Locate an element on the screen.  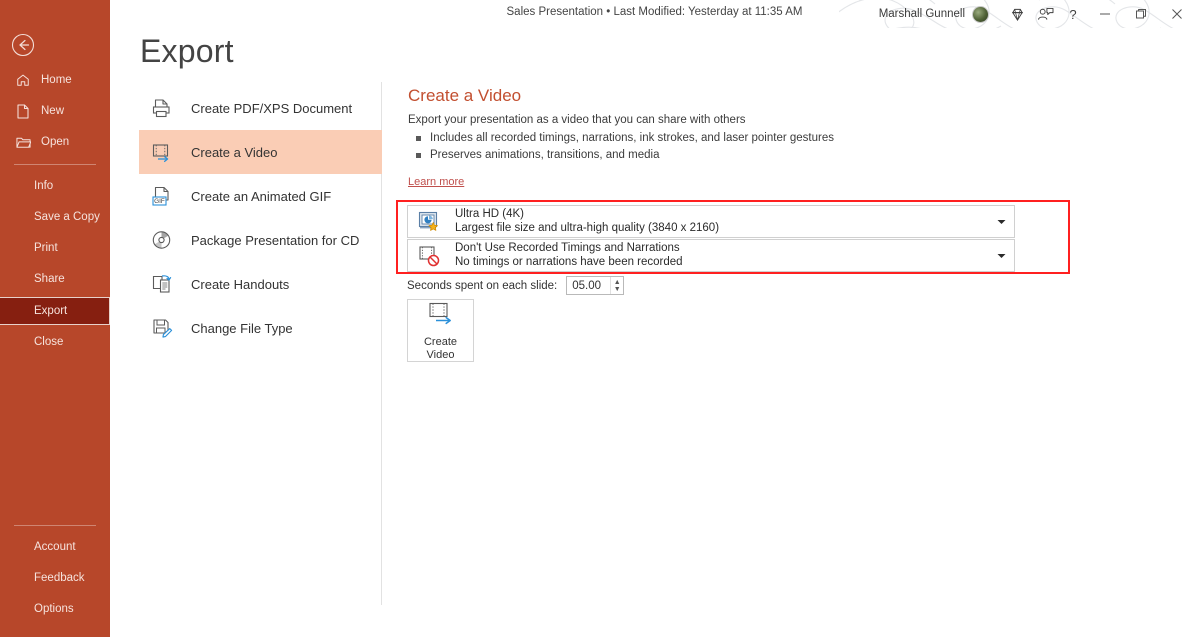
home-icon is located at coordinates (23, 80).